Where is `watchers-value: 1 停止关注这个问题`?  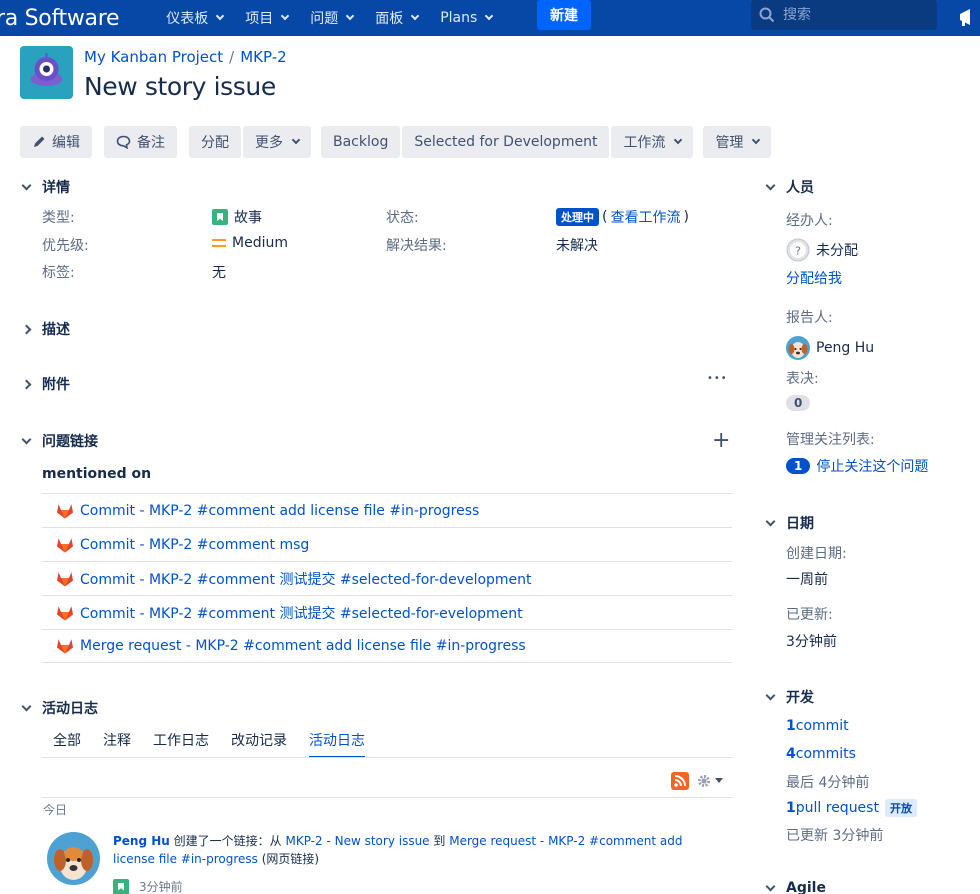 watchers-value: 1 停止关注这个问题 is located at coordinates (857, 466).